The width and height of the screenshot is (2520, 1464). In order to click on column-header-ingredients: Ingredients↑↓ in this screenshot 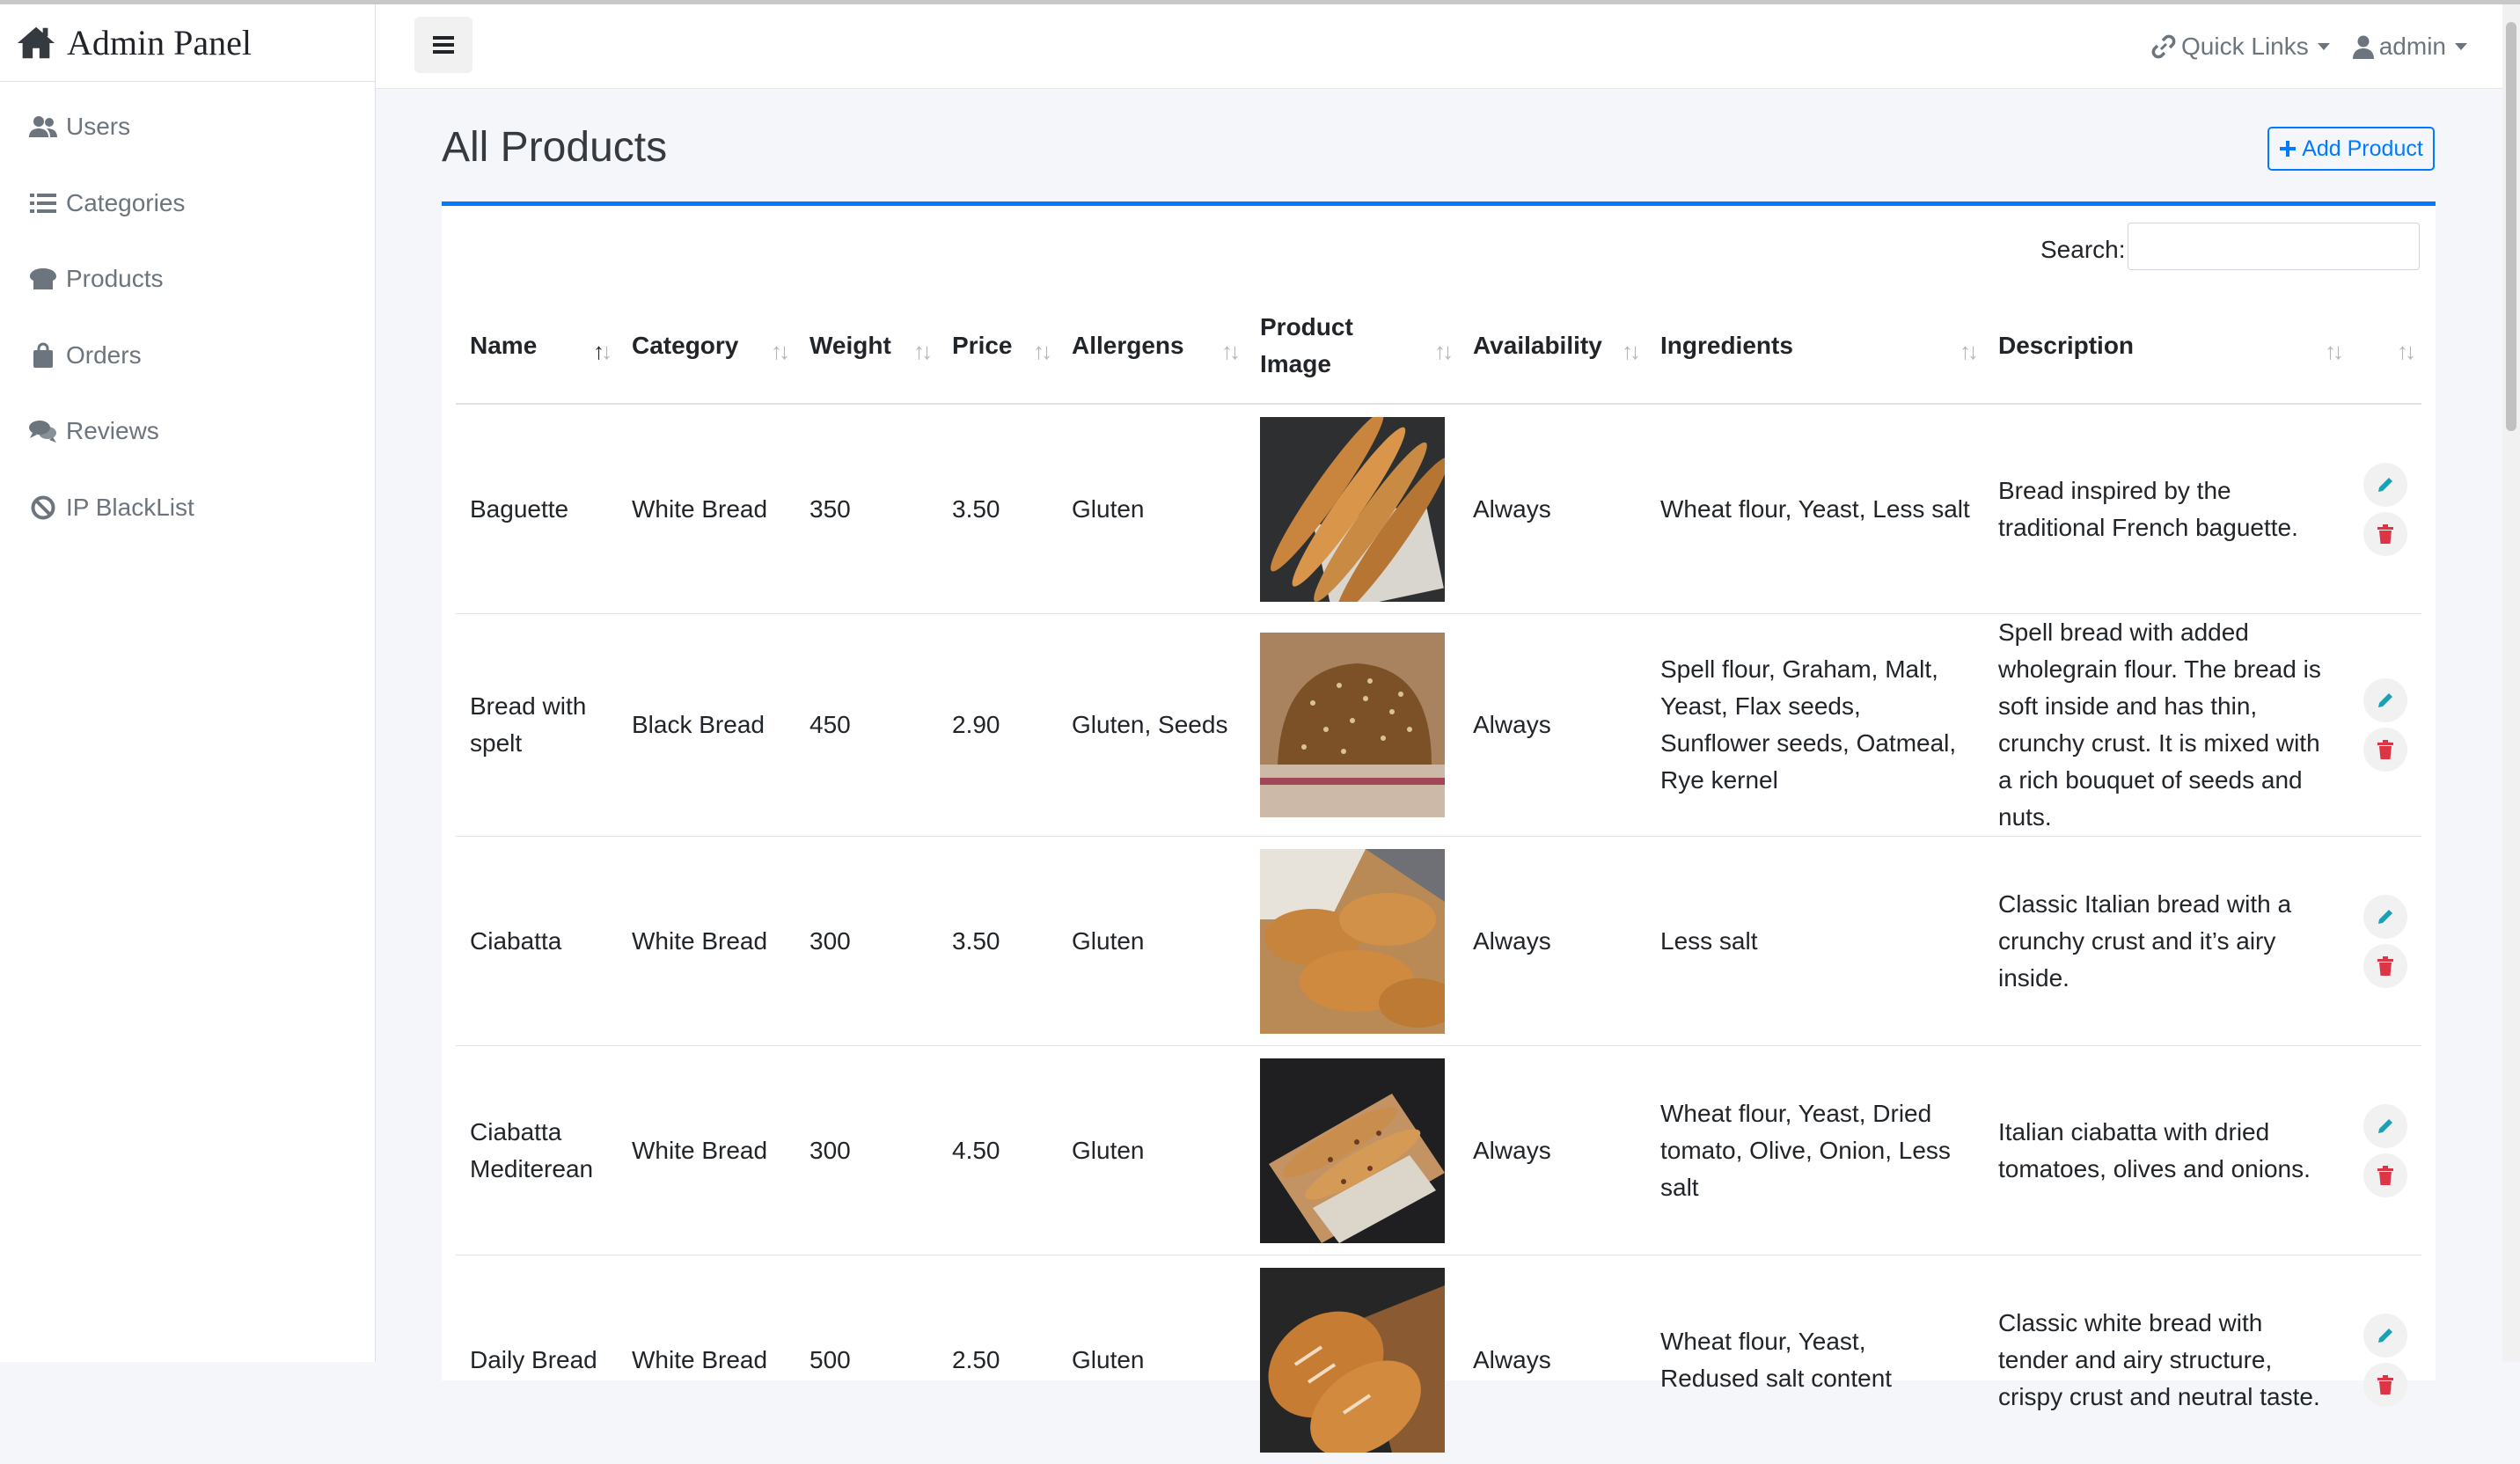, I will do `click(1815, 346)`.